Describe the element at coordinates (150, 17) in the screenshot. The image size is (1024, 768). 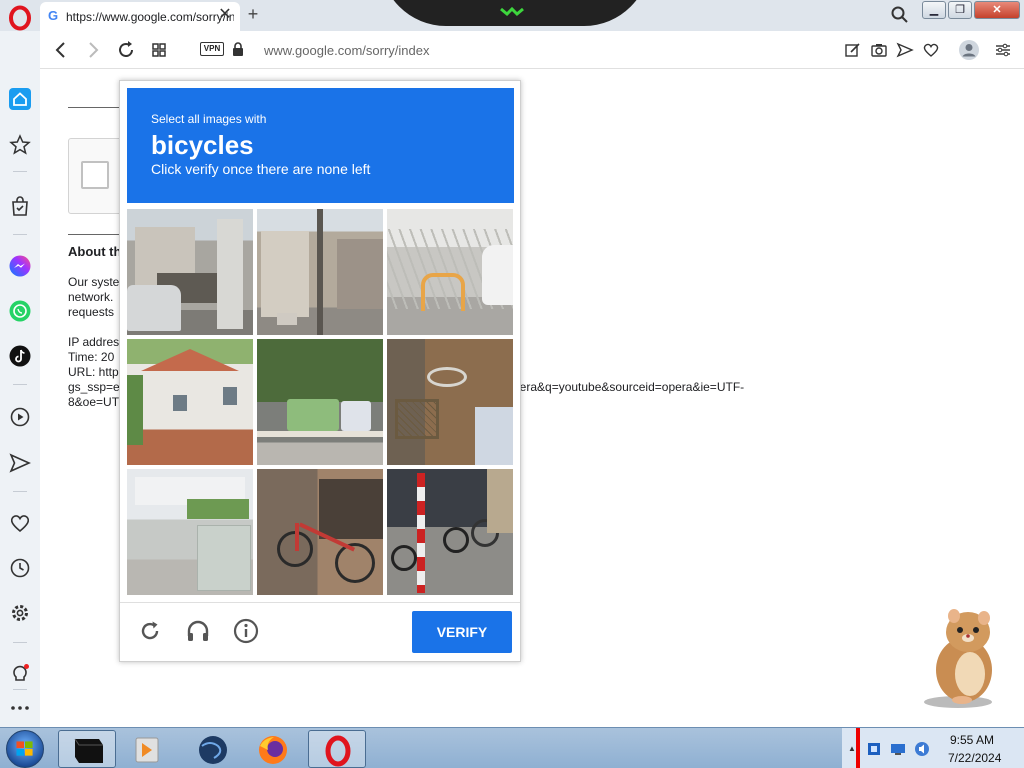
I see `tab-title: https://www.google.com/sorry/index` at that location.